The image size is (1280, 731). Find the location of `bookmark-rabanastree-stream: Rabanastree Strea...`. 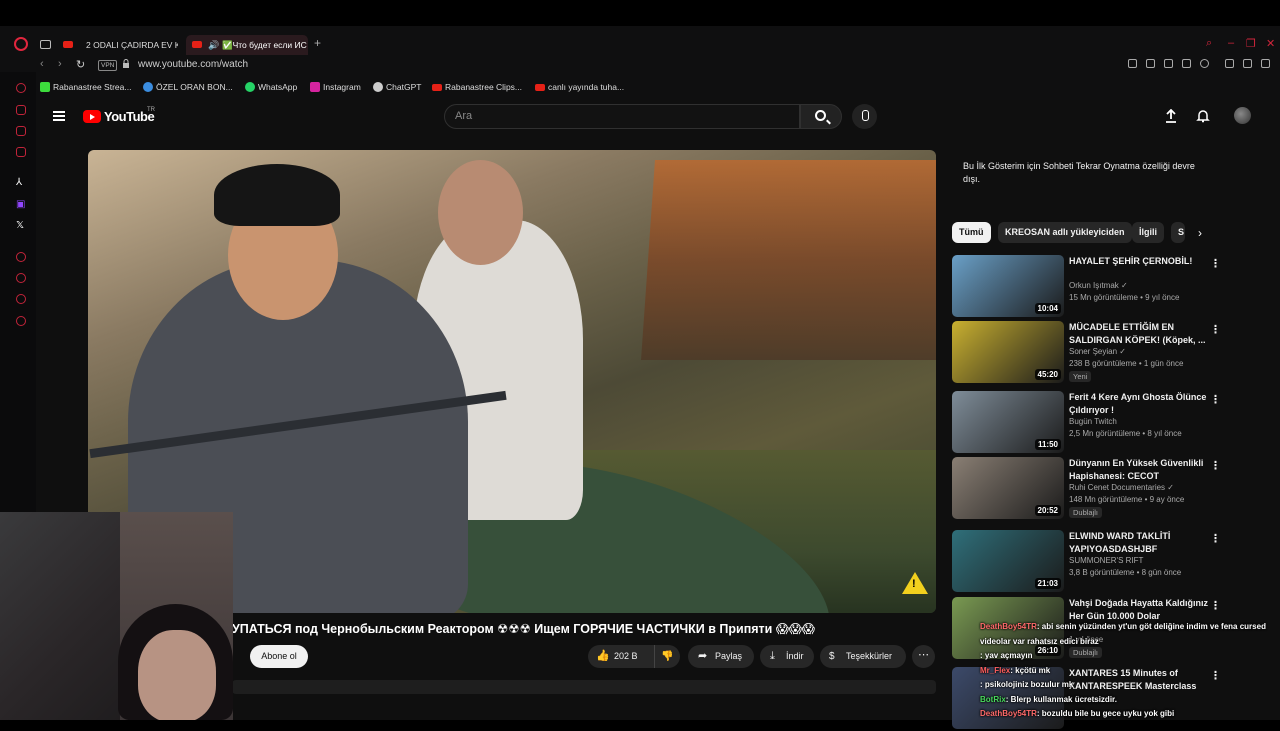

bookmark-rabanastree-stream: Rabanastree Strea... is located at coordinates (85, 87).